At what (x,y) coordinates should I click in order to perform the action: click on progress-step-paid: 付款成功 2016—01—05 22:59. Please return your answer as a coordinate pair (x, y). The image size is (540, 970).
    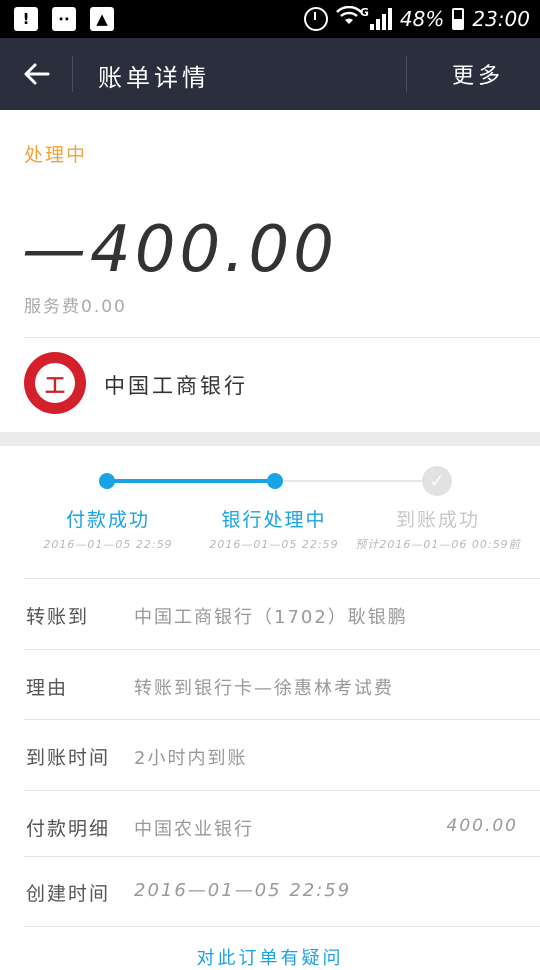
    Looking at the image, I should click on (108, 528).